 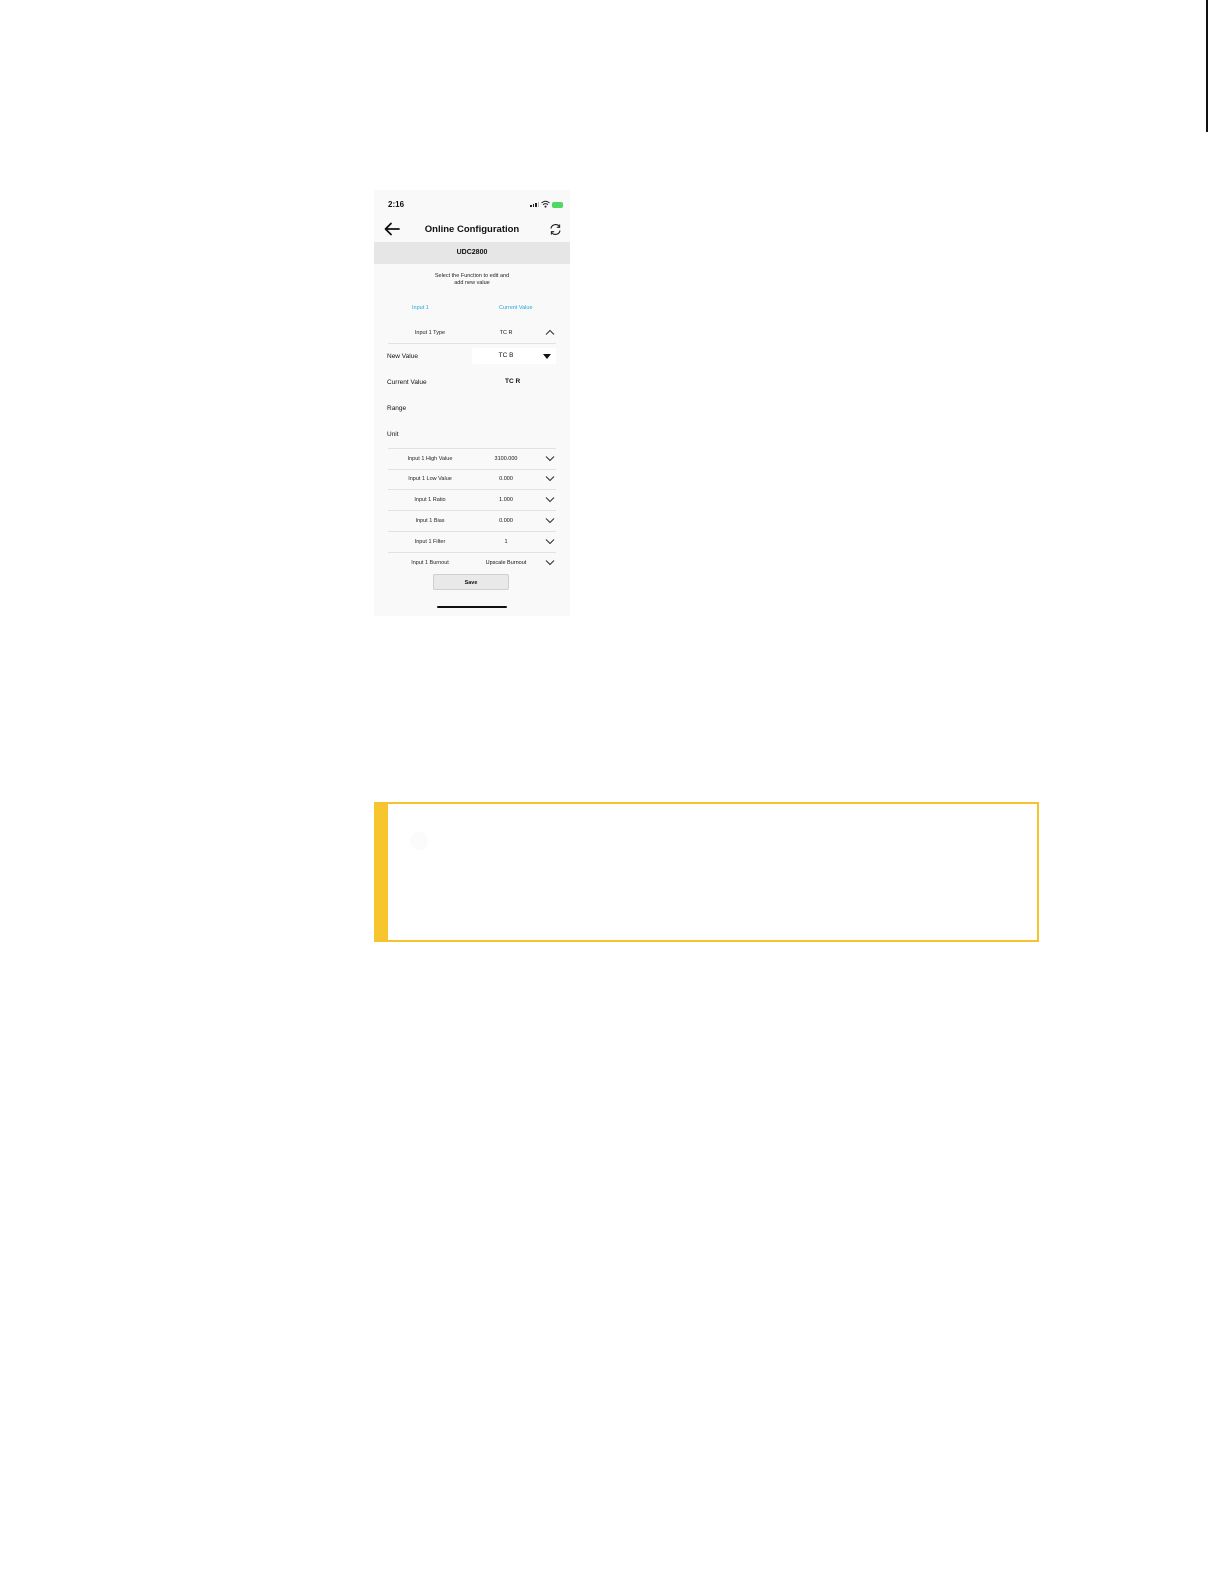 I want to click on unit-label: Unit, so click(x=393, y=434).